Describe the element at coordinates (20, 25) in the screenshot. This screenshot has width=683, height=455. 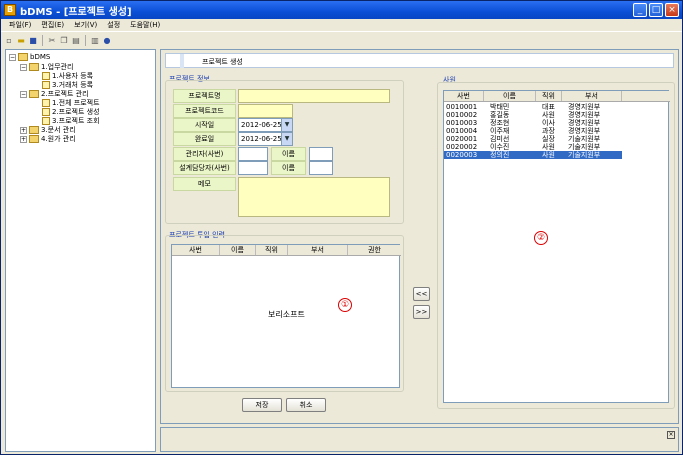
I see `menu-file: 파일(F)` at that location.